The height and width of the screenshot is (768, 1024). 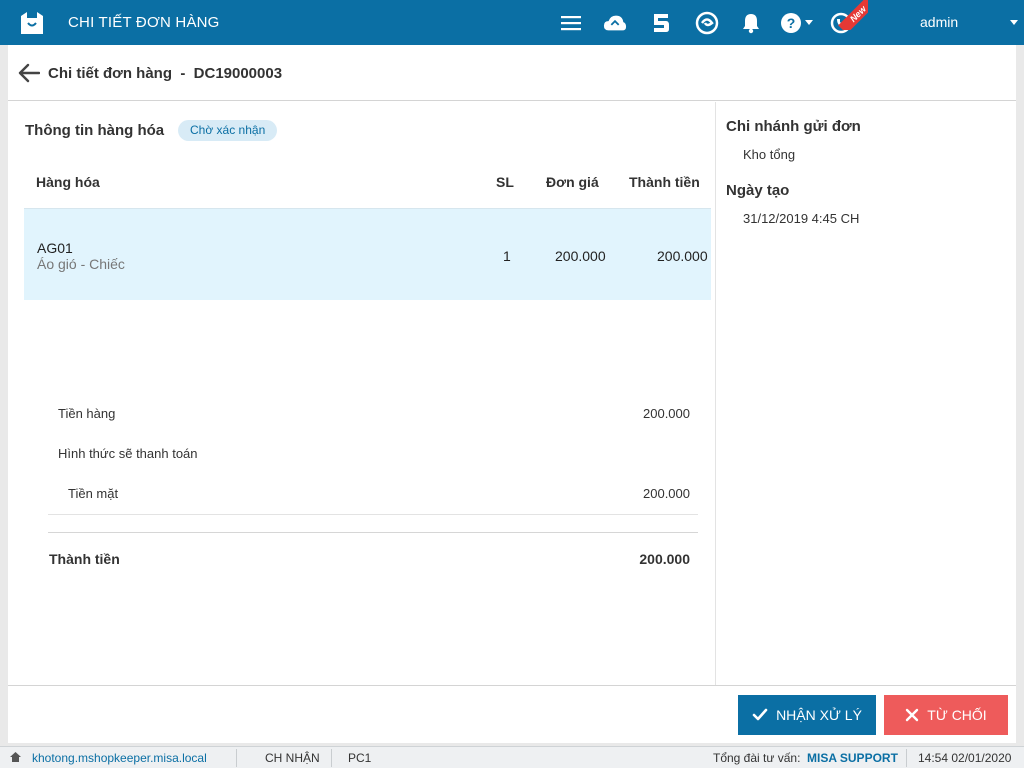 I want to click on grand-total-value: 200.000, so click(x=664, y=559).